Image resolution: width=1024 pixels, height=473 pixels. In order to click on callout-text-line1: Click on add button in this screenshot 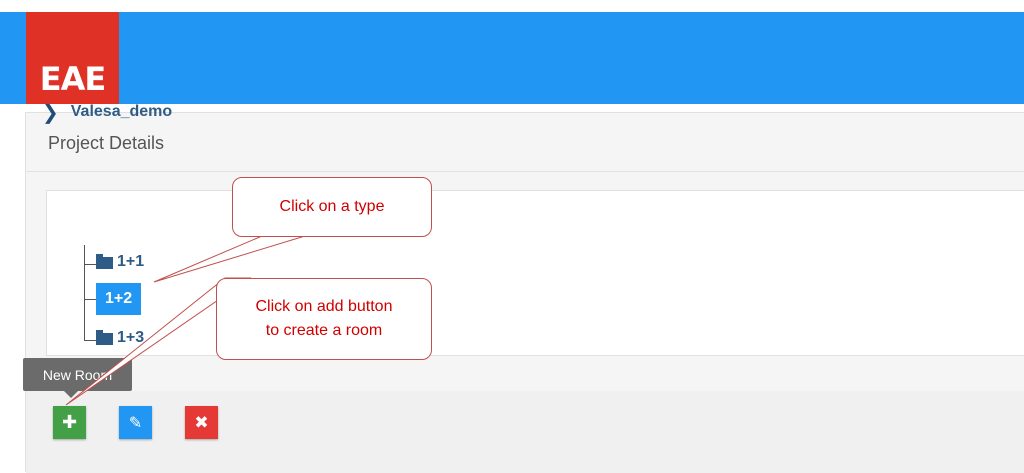, I will do `click(324, 306)`.